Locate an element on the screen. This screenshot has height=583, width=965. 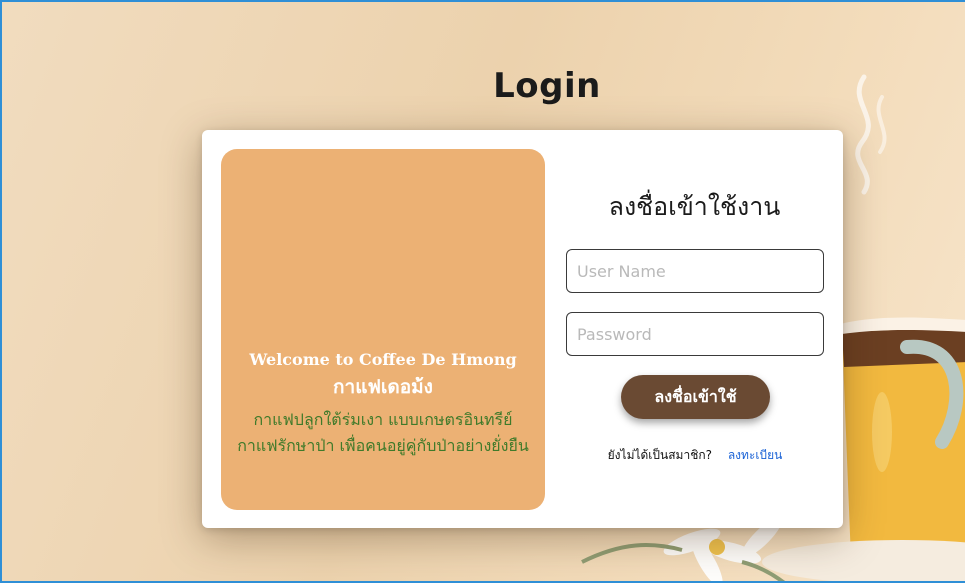
register-link: ลงทะเบียน is located at coordinates (755, 455).